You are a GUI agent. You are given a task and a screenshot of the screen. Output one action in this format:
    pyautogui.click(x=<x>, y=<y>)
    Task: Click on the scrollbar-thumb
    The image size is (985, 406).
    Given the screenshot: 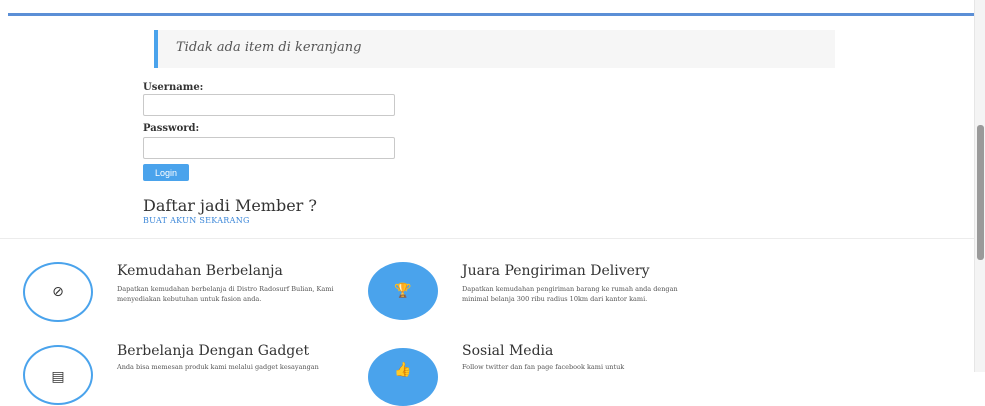 What is the action you would take?
    pyautogui.click(x=980, y=192)
    